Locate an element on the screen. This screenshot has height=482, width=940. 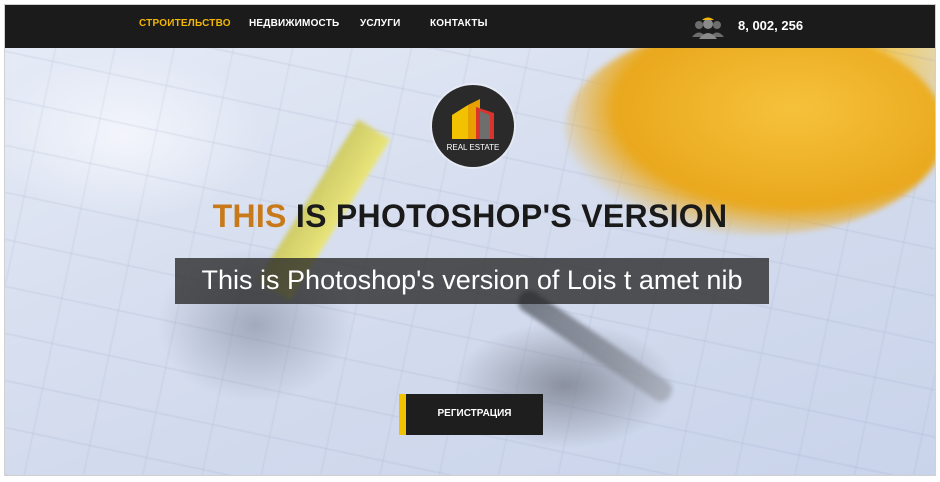
user-counter: 8, 002, 256 is located at coordinates (771, 25).